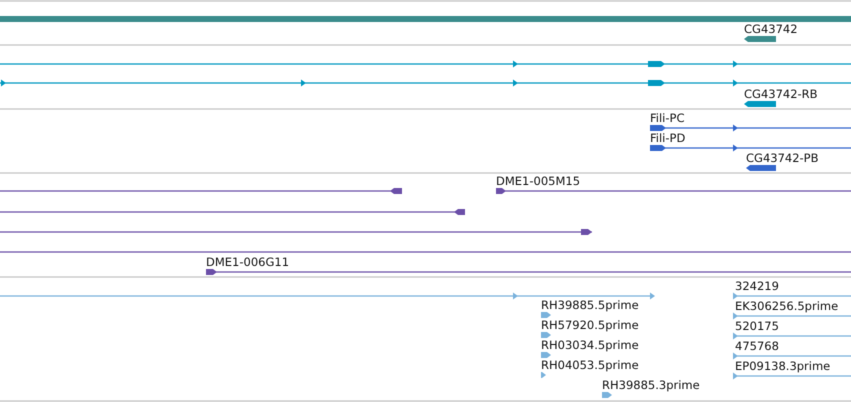 This screenshot has width=851, height=402. I want to click on feature-label: EP09138.3prime, so click(782, 366).